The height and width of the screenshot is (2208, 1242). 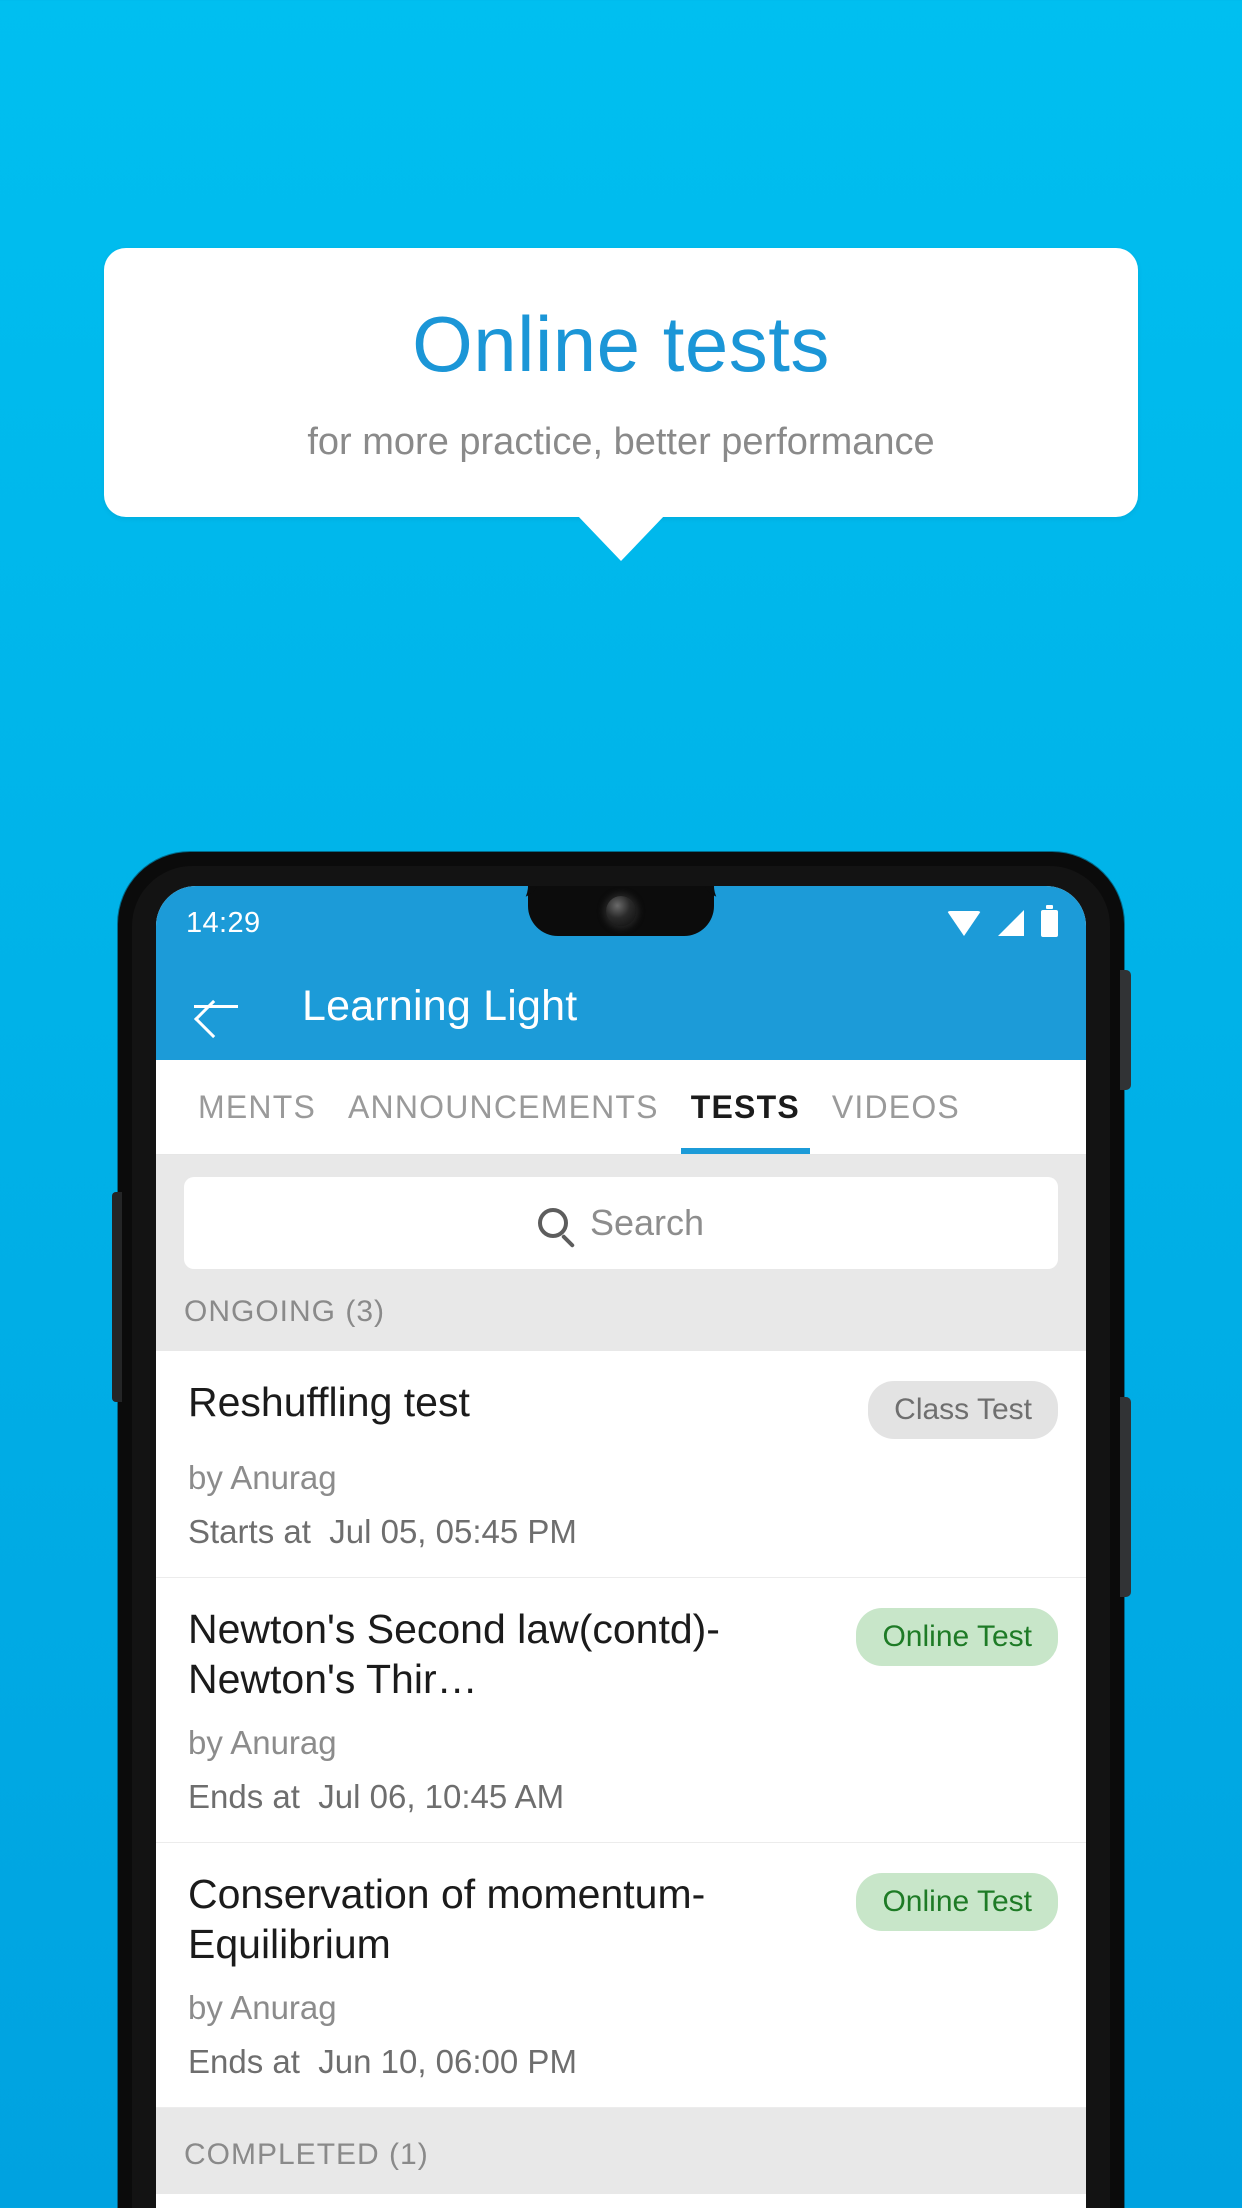 I want to click on battery-icon, so click(x=1049, y=920).